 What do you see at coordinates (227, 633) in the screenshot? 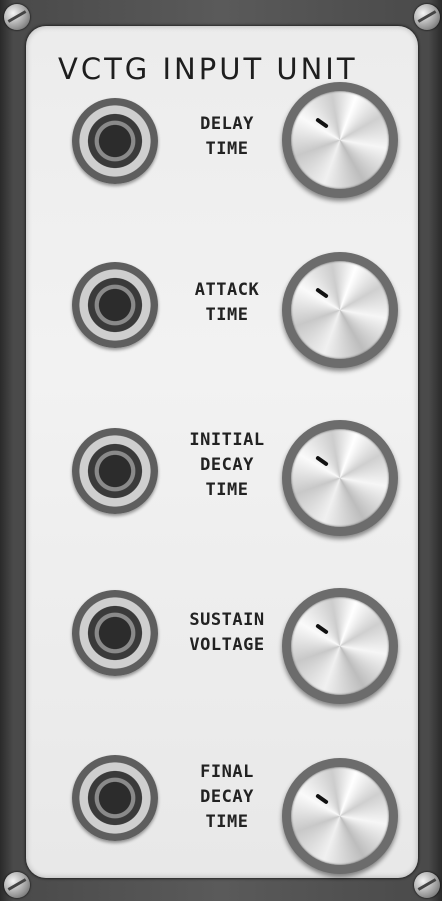
I see `label-sustain-voltage: SUSTAIN VOLTAGE` at bounding box center [227, 633].